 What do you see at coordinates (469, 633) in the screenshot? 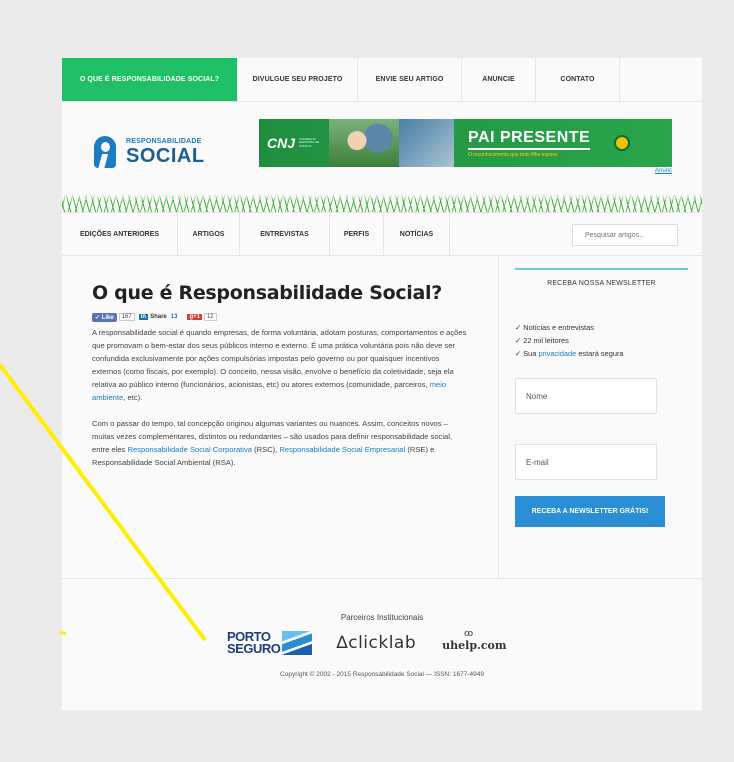
I see `uhelp-eyes-icon: ꝏ` at bounding box center [469, 633].